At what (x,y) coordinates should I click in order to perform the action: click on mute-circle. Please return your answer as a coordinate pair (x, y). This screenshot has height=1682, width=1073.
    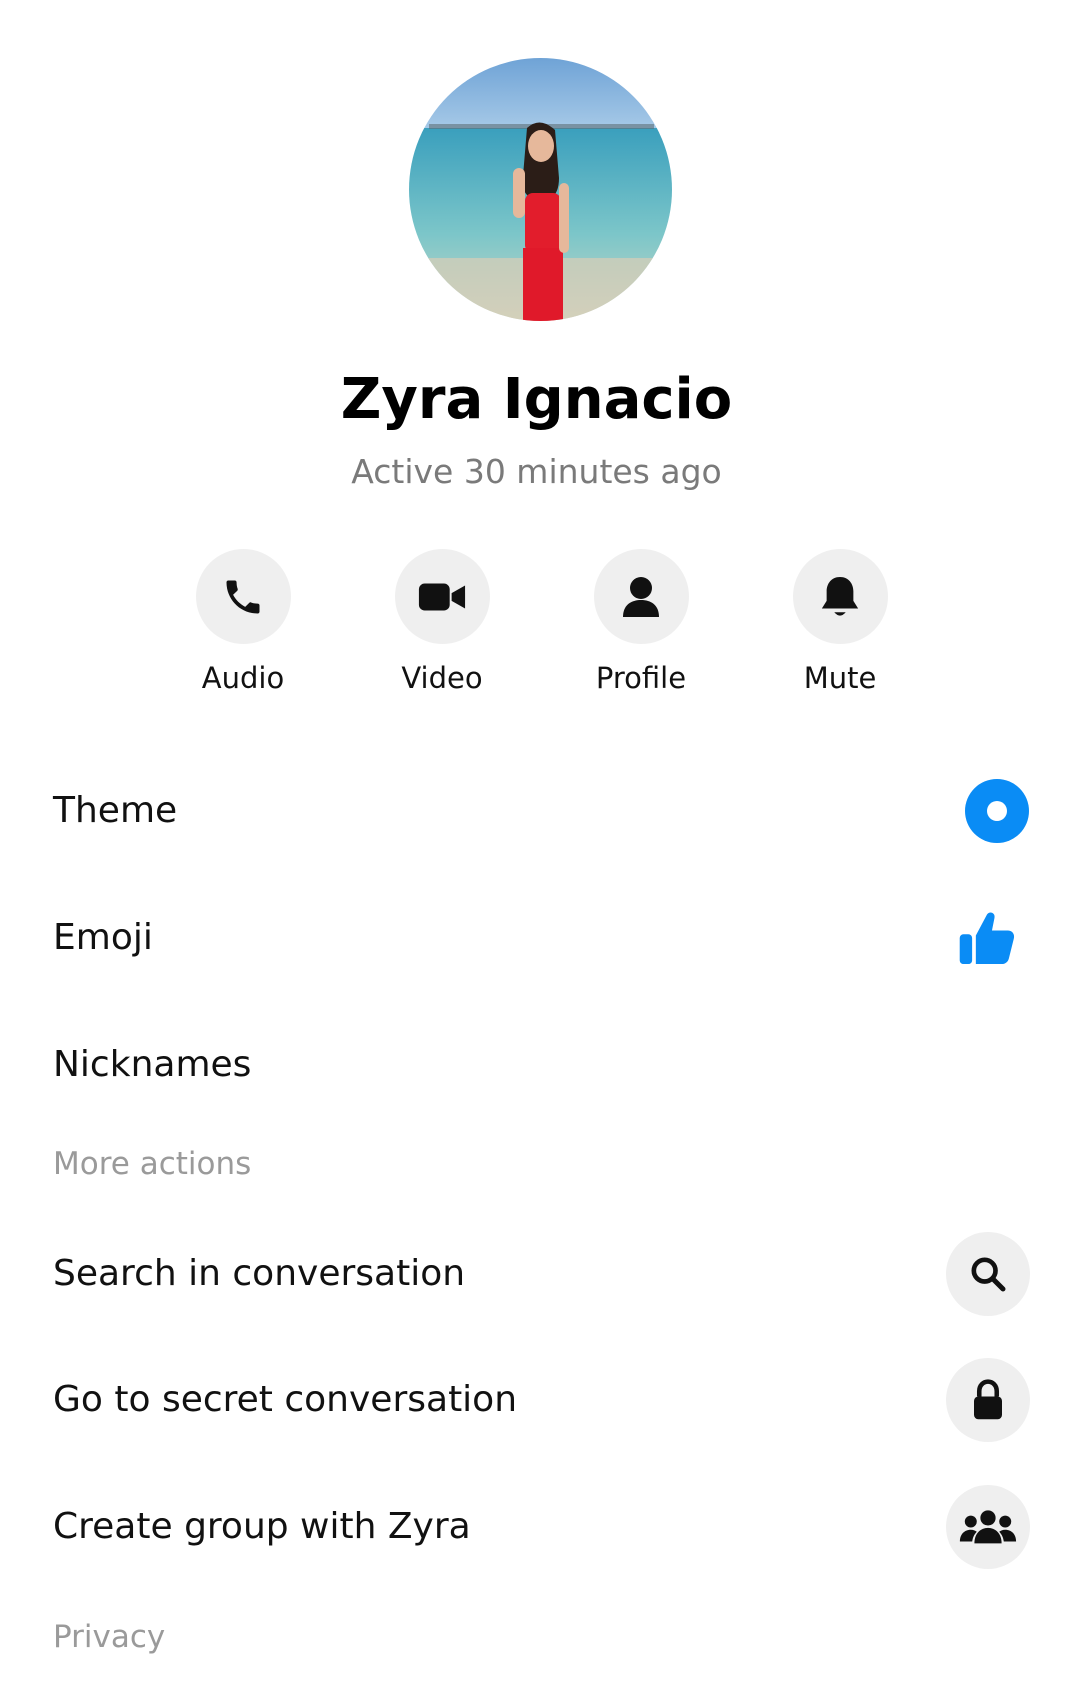
    Looking at the image, I should click on (840, 596).